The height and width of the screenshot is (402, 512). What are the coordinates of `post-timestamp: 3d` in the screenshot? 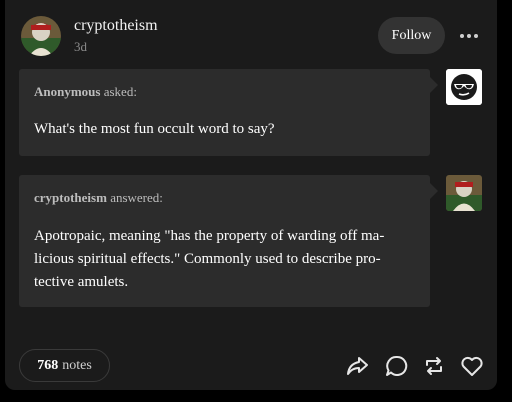 It's located at (80, 47).